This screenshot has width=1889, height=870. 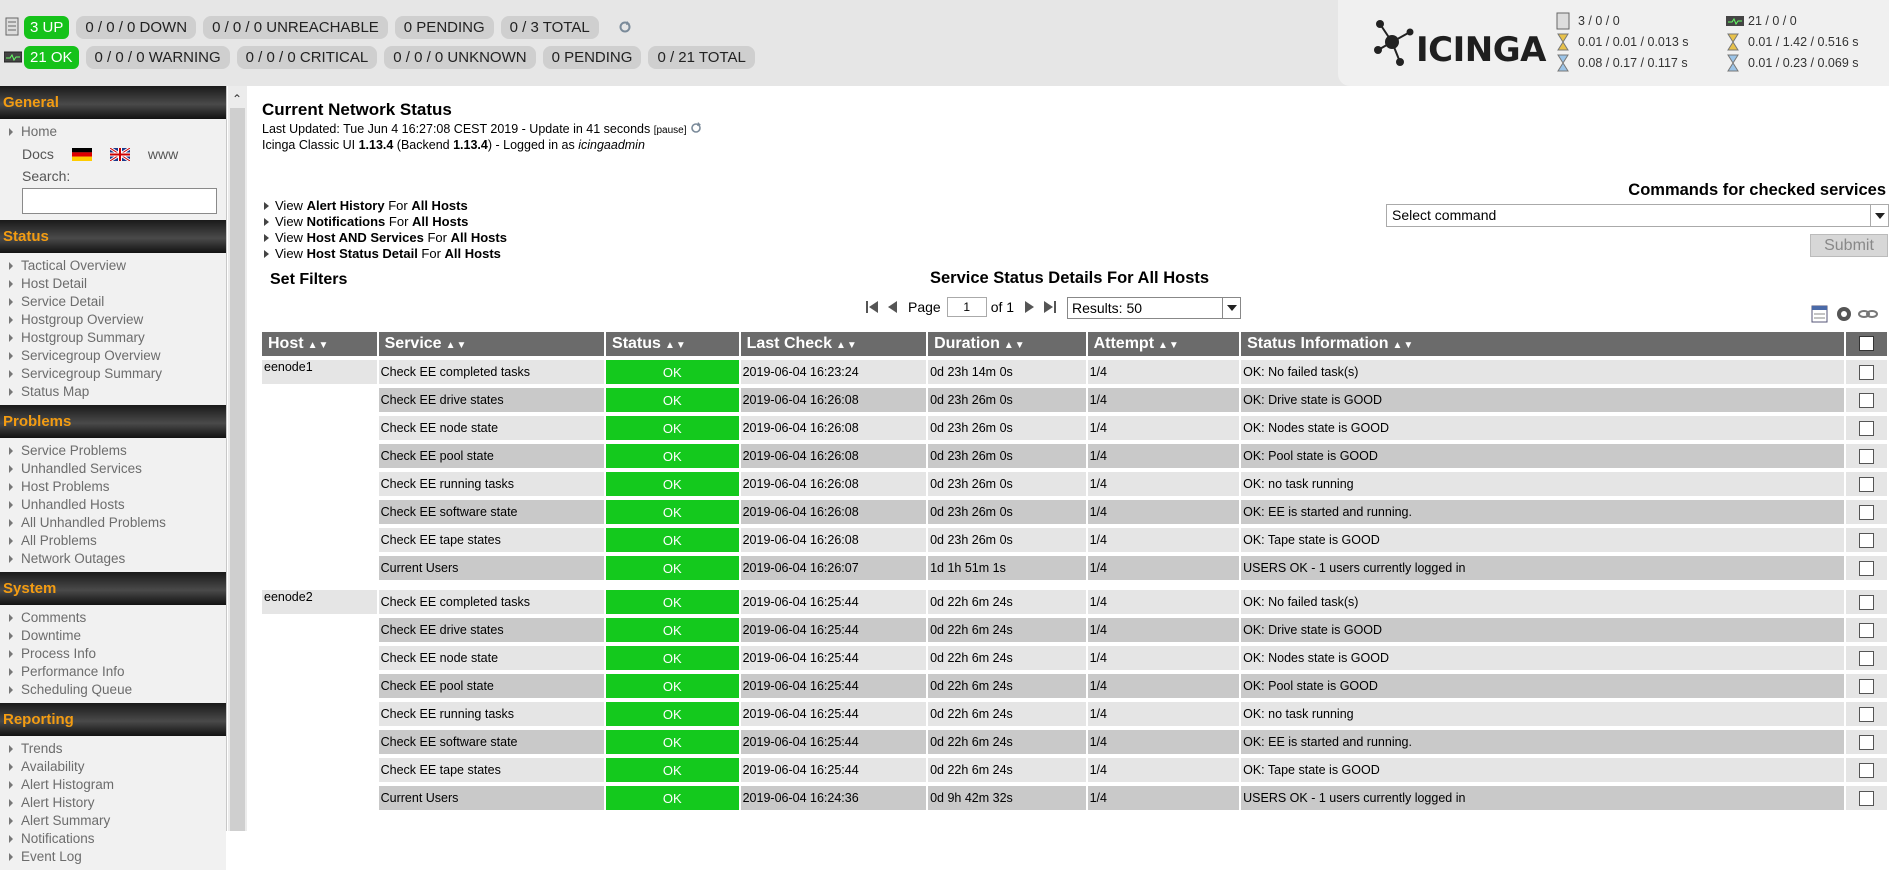 I want to click on sidebar-item-all-problems: All Problems, so click(x=113, y=541).